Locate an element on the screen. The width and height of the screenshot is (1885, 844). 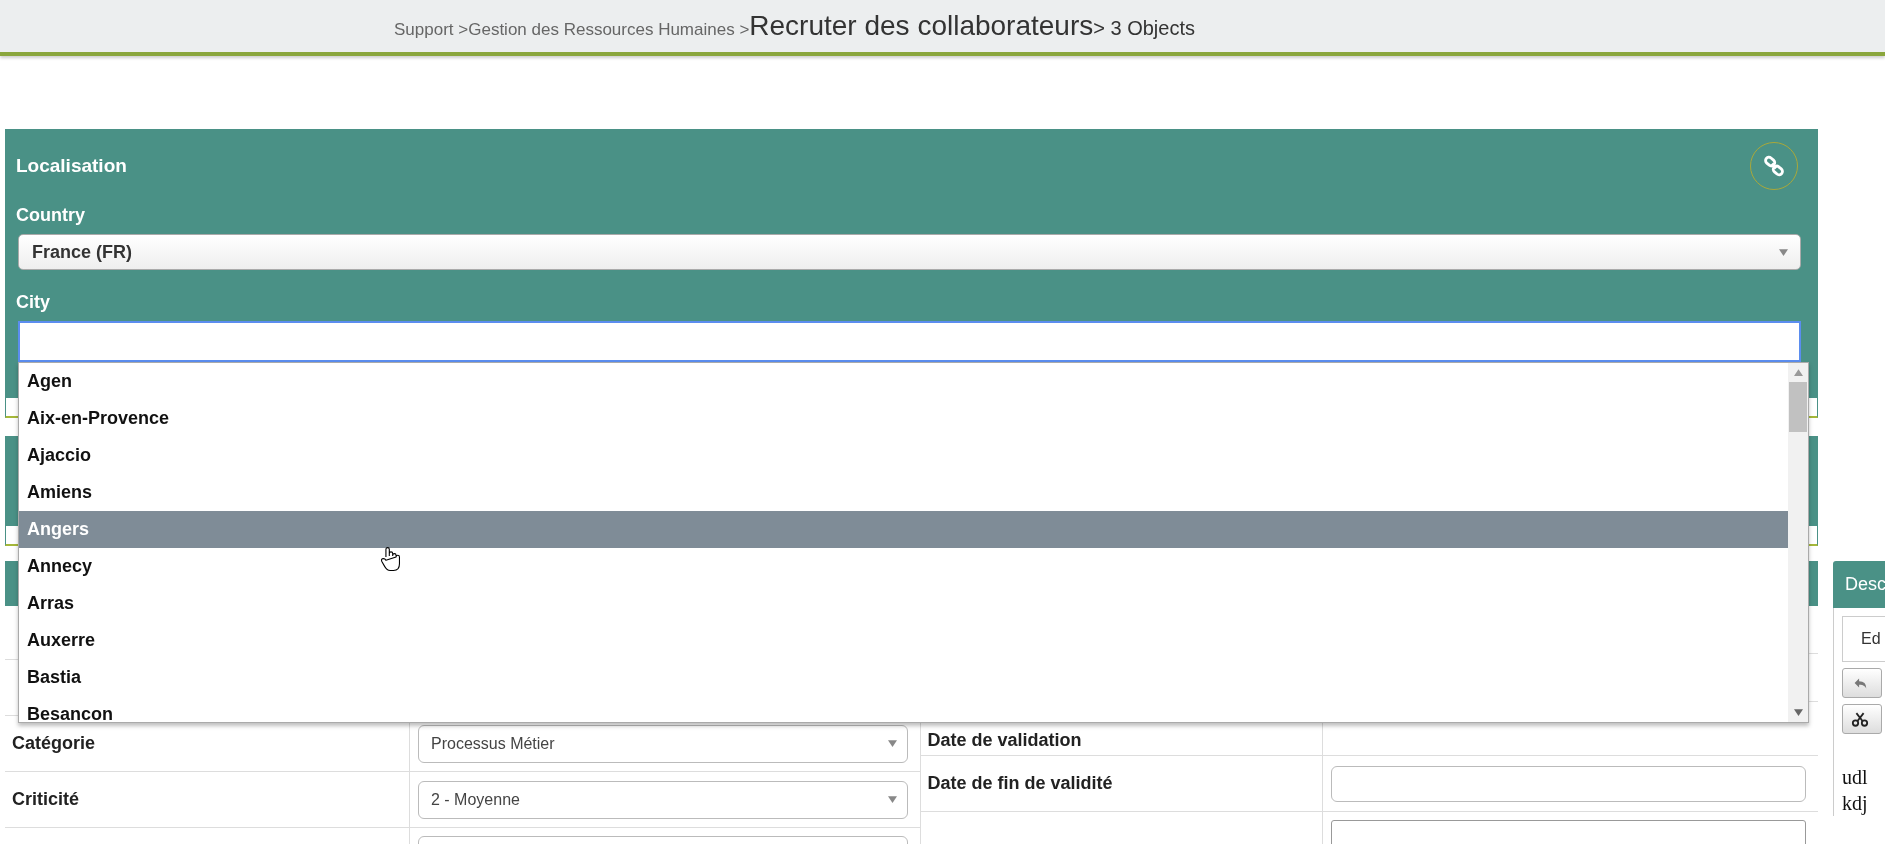
field-label: Country is located at coordinates (51, 215).